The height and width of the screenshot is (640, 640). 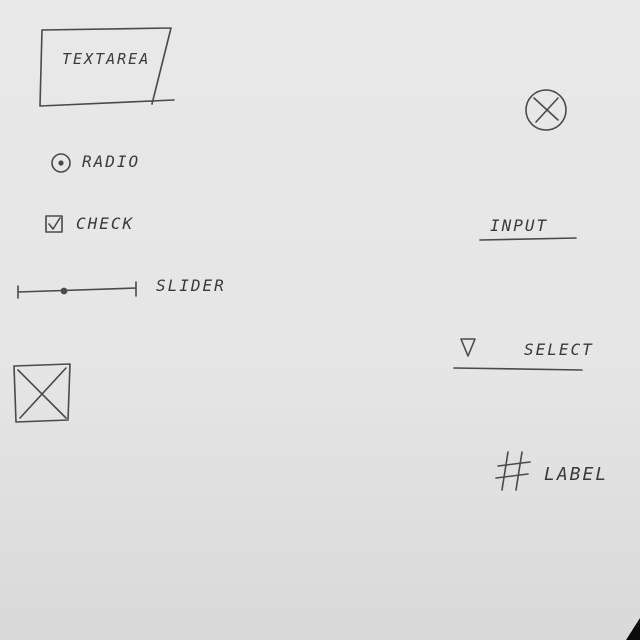 What do you see at coordinates (105, 223) in the screenshot?
I see `checkbox-label: CHECK` at bounding box center [105, 223].